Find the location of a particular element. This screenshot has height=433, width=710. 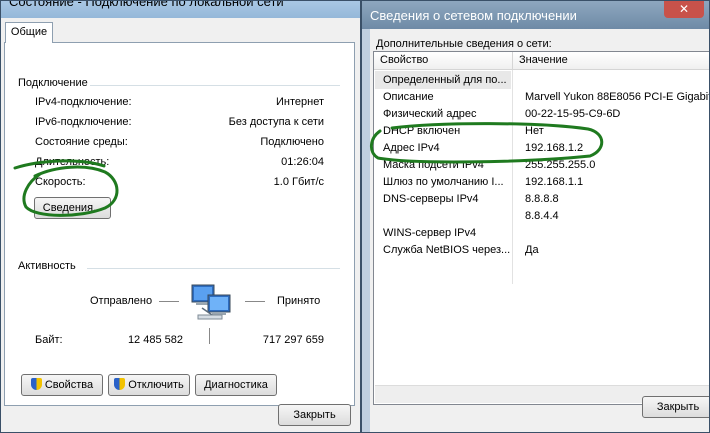

properties-button: Свойства is located at coordinates (62, 385).